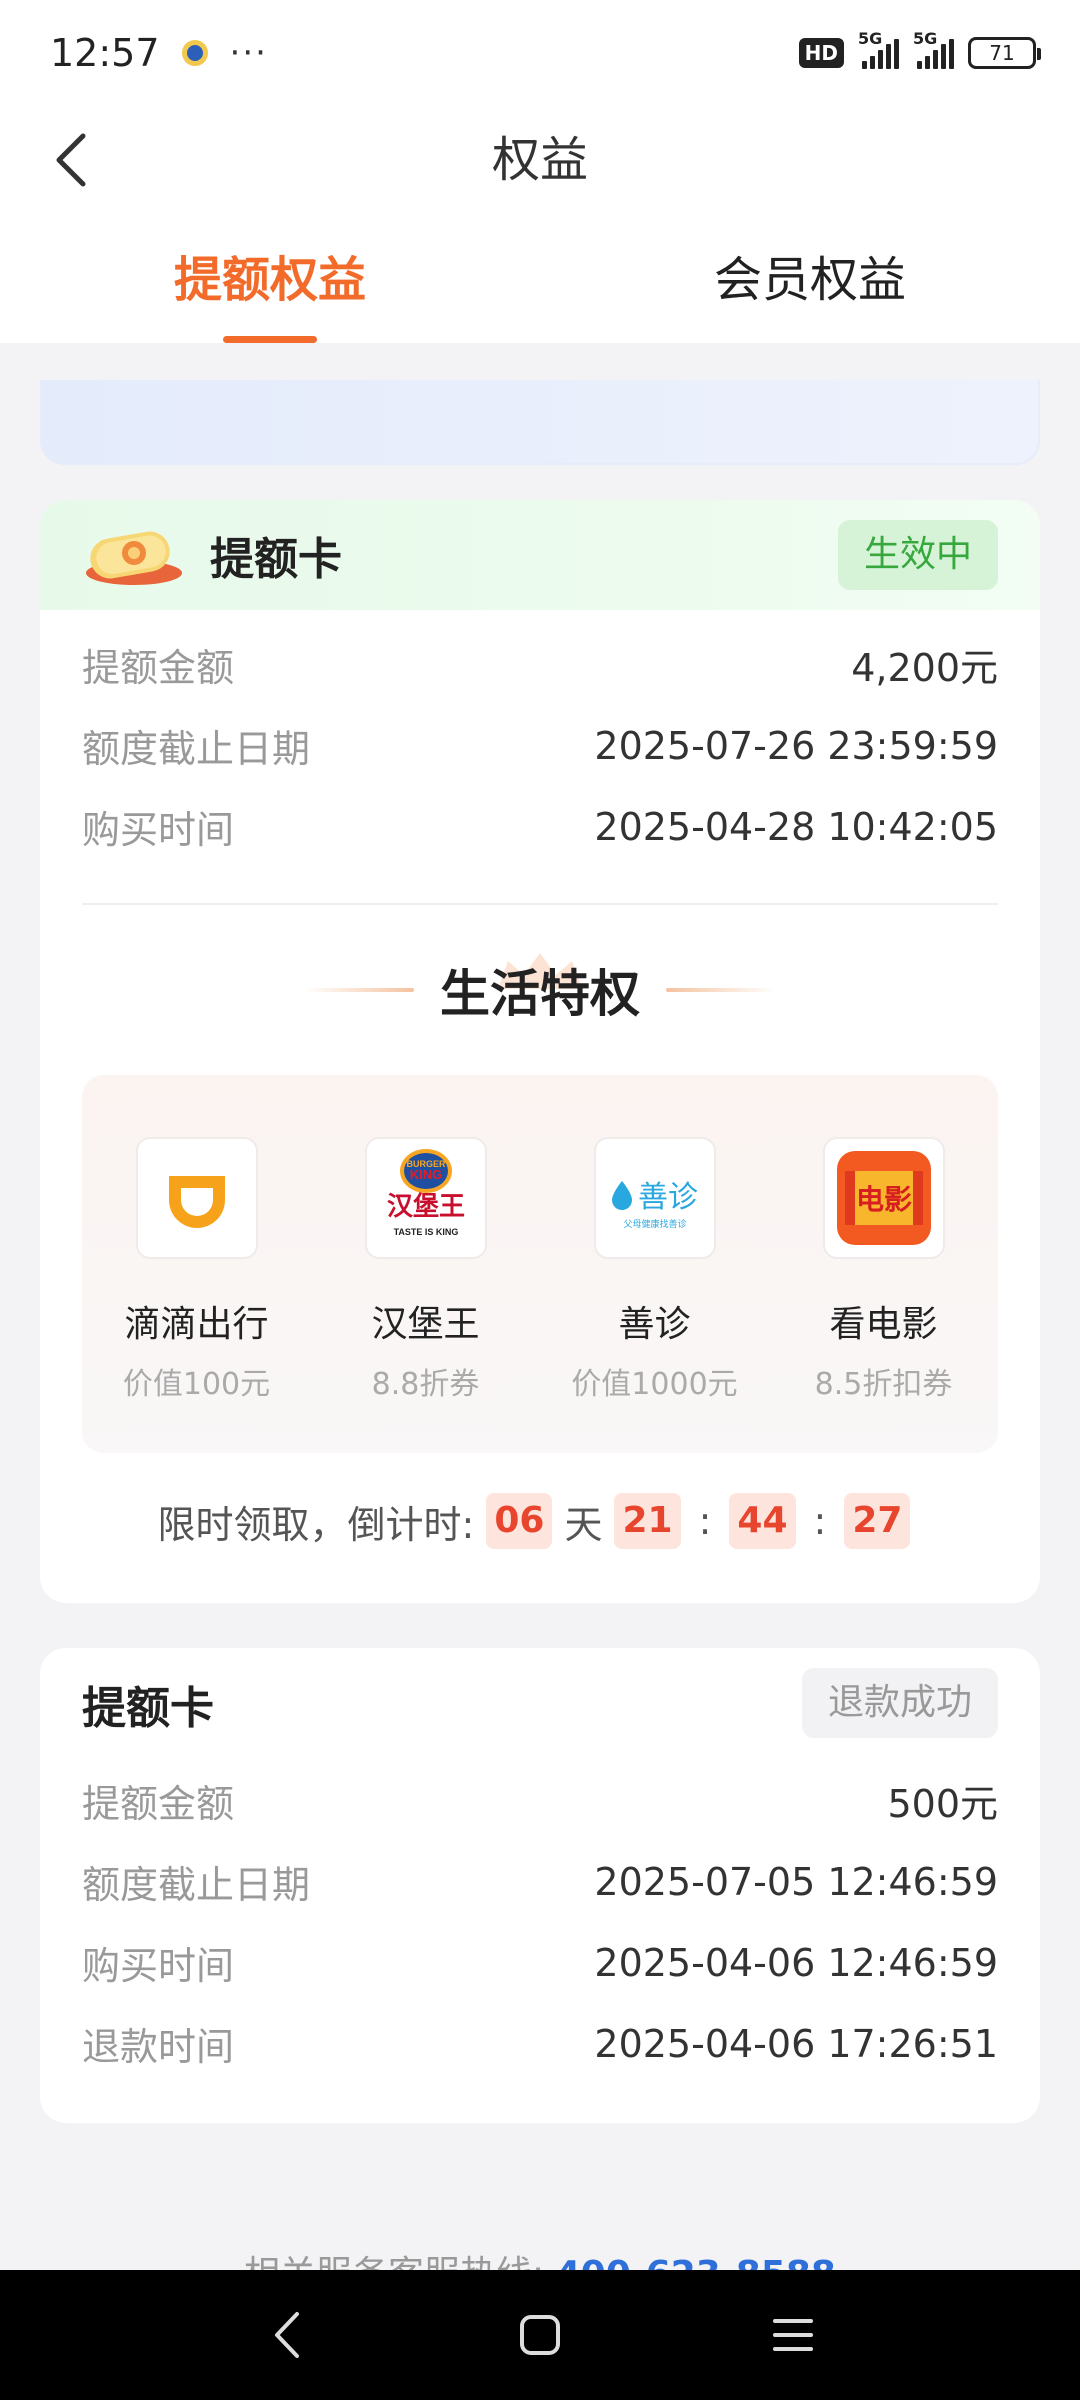 This screenshot has width=1080, height=2400. Describe the element at coordinates (196, 1384) in the screenshot. I see `perk-value: 价值100元` at that location.